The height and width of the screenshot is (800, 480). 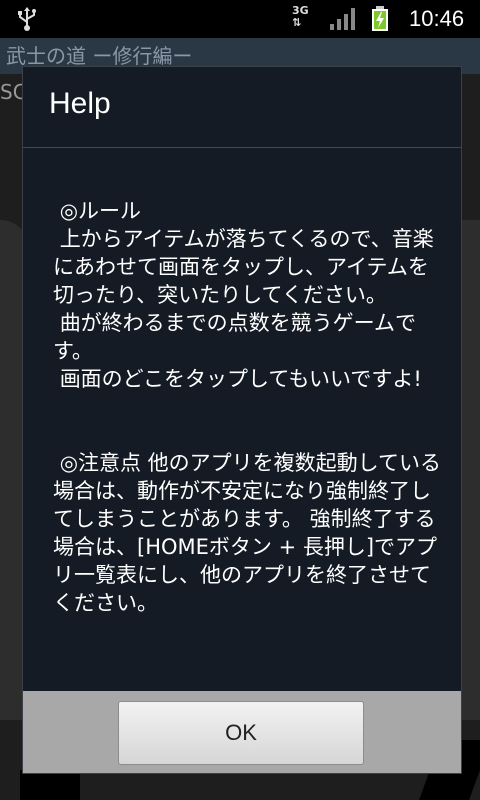 I want to click on status-bar: 3G ⇅ 10:46, so click(x=240, y=19).